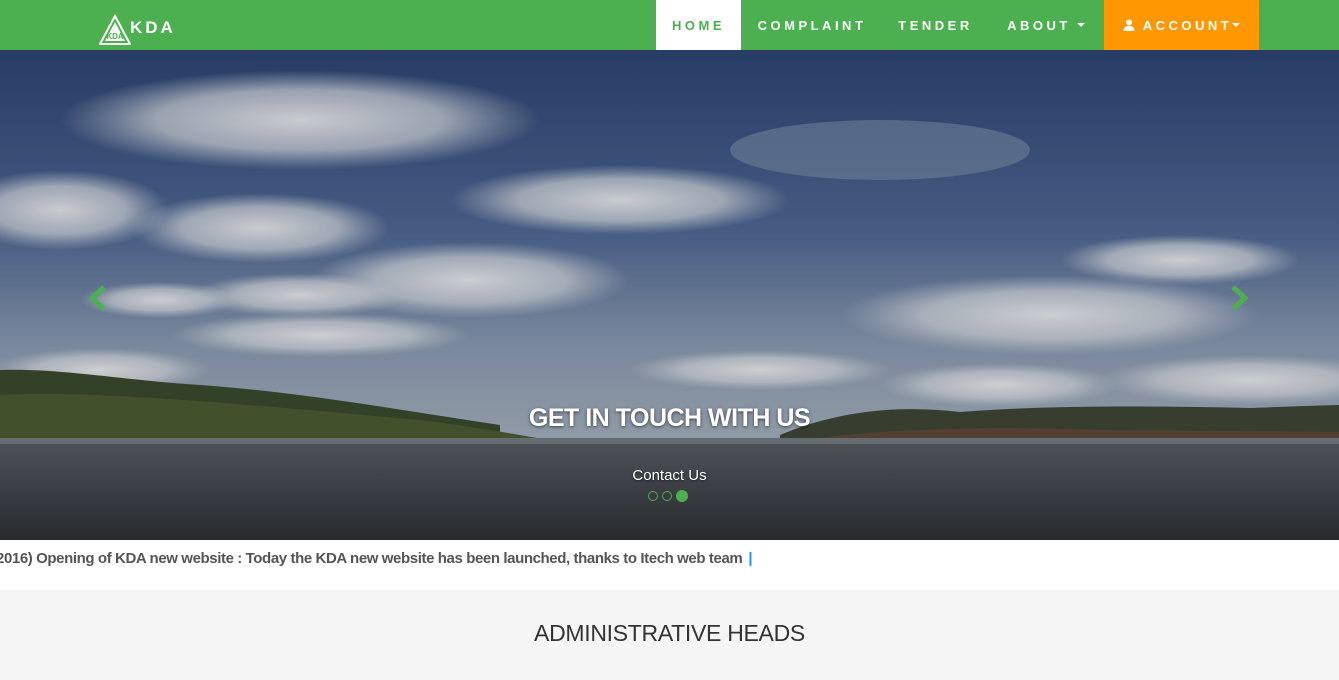  What do you see at coordinates (99, 298) in the screenshot?
I see `chevron-left-icon` at bounding box center [99, 298].